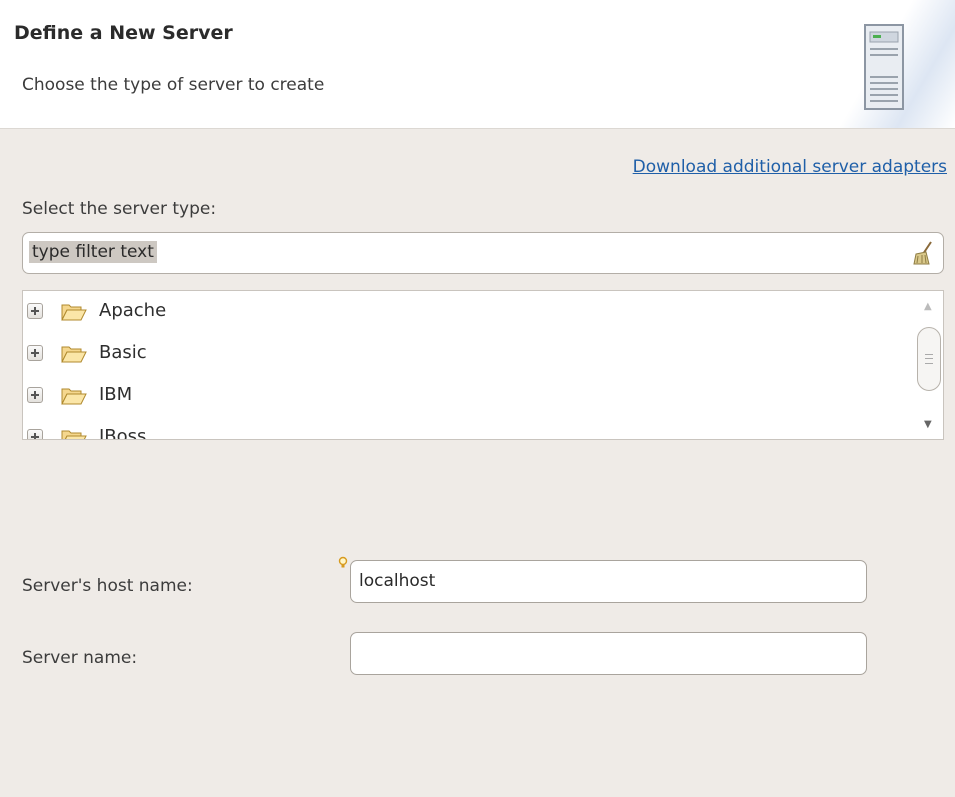  Describe the element at coordinates (93, 252) in the screenshot. I see `filter-text: type filter text` at that location.